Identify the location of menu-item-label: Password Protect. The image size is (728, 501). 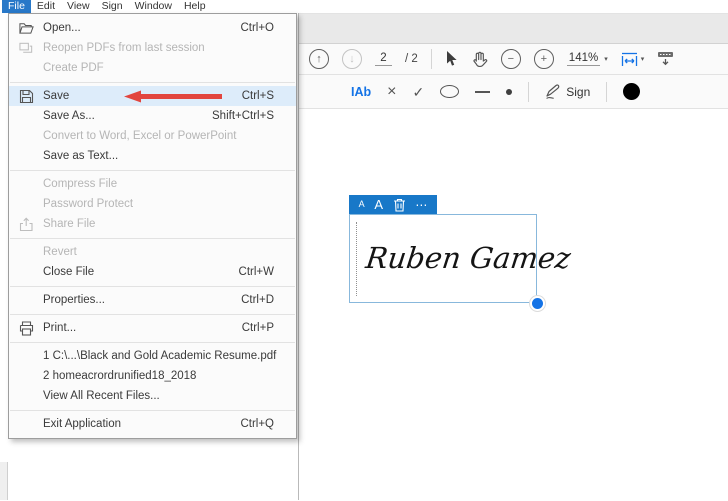
(88, 204).